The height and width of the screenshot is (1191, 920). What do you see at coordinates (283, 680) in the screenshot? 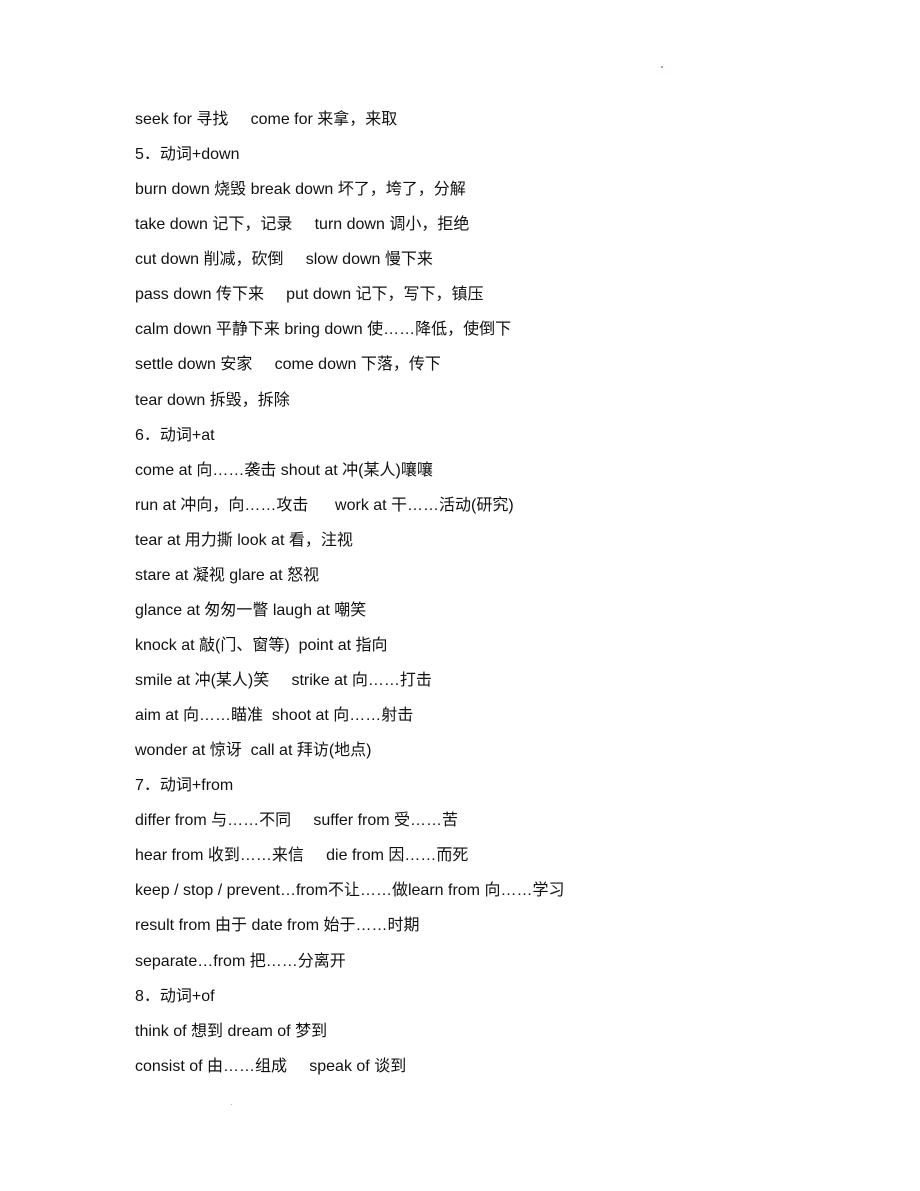
I see `phrase-line: smile at 冲(某人)笑 strike at 向……打击` at bounding box center [283, 680].